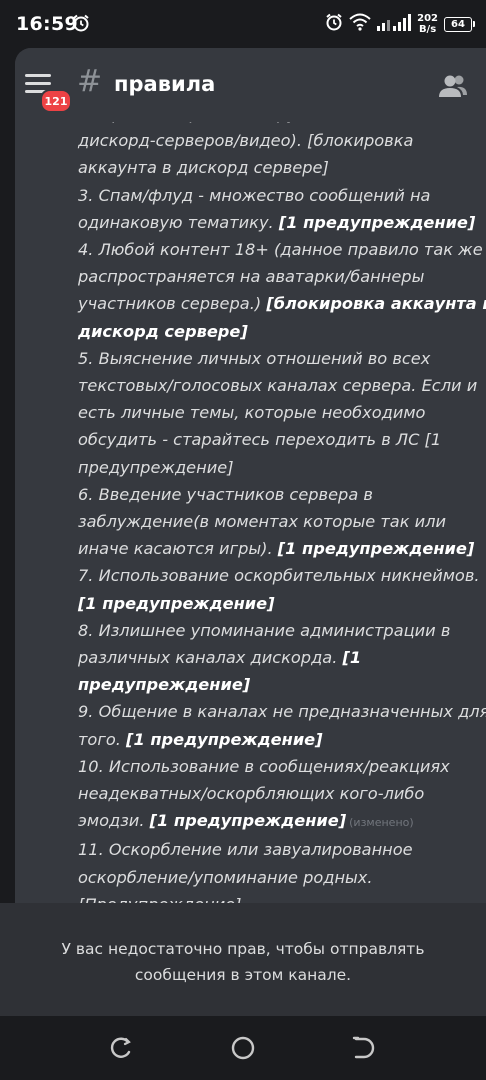 This screenshot has width=486, height=1080. Describe the element at coordinates (278, 603) in the screenshot. I see `message-line: [1 предупреждение]` at that location.